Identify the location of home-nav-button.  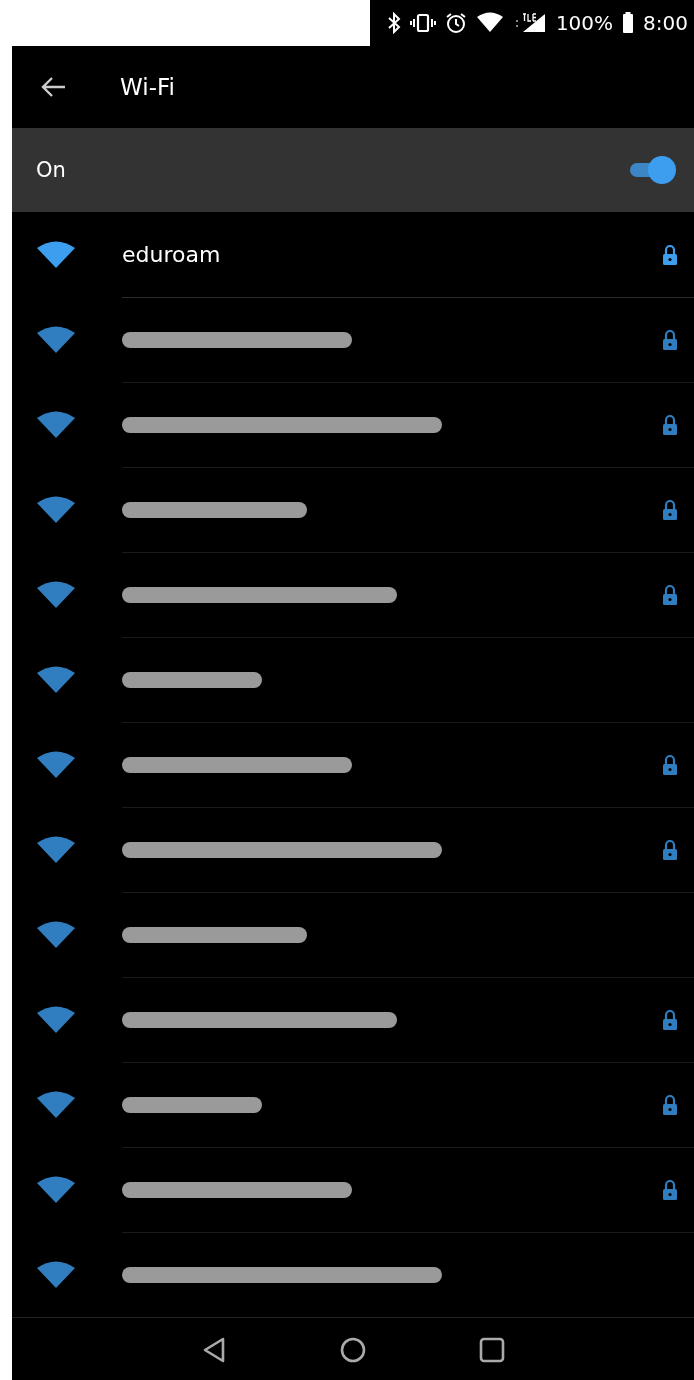
(353, 1350).